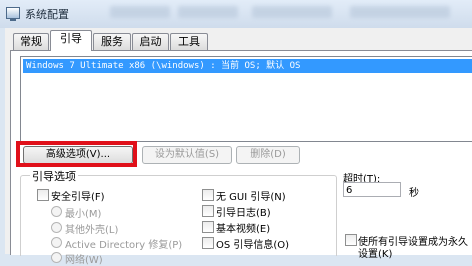 The image size is (472, 266). Describe the element at coordinates (268, 155) in the screenshot. I see `delete-button: 删除(D)` at that location.